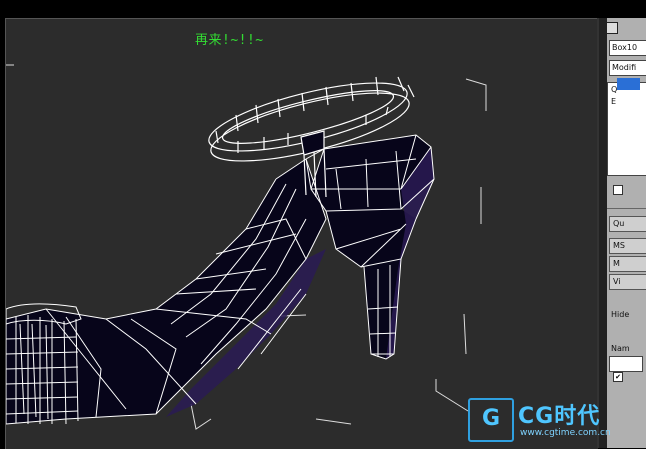  What do you see at coordinates (626, 129) in the screenshot?
I see `modifier-stack: Q E` at bounding box center [626, 129].